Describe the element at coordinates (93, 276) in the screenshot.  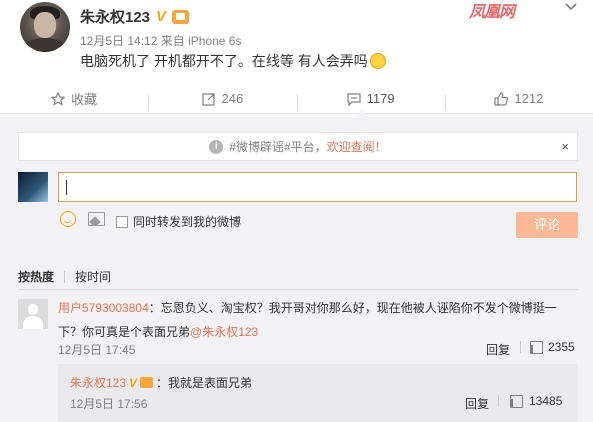
I see `tab-time: 按时间` at that location.